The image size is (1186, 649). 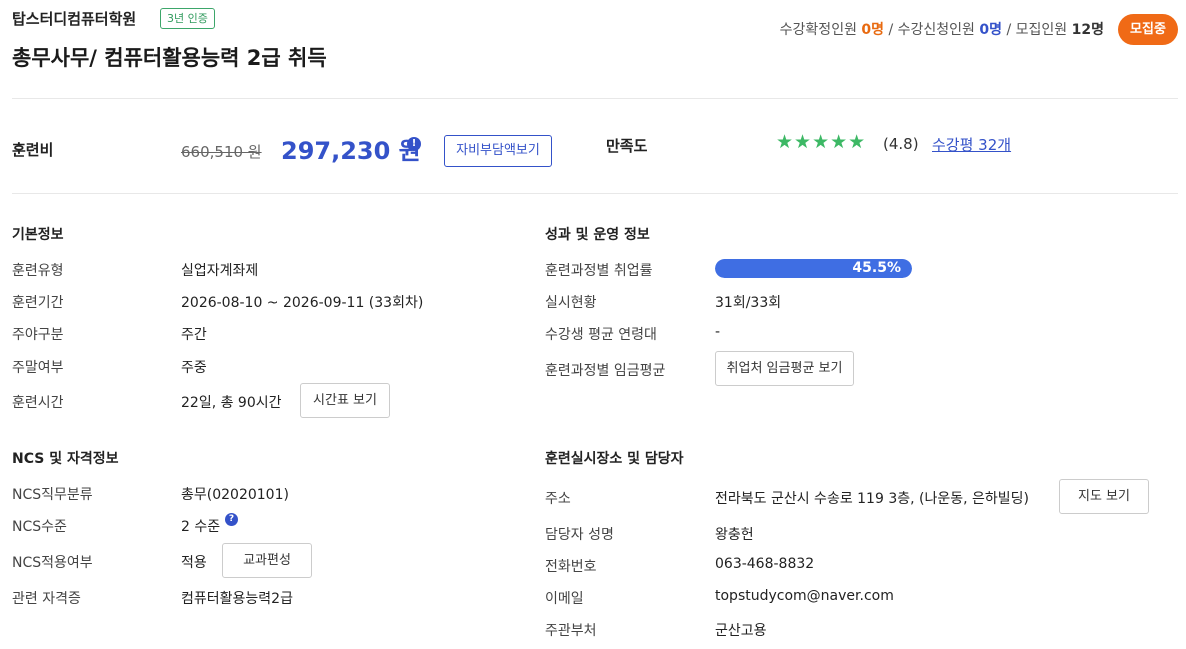 I want to click on certification-badge: 3년 인증, so click(x=187, y=18).